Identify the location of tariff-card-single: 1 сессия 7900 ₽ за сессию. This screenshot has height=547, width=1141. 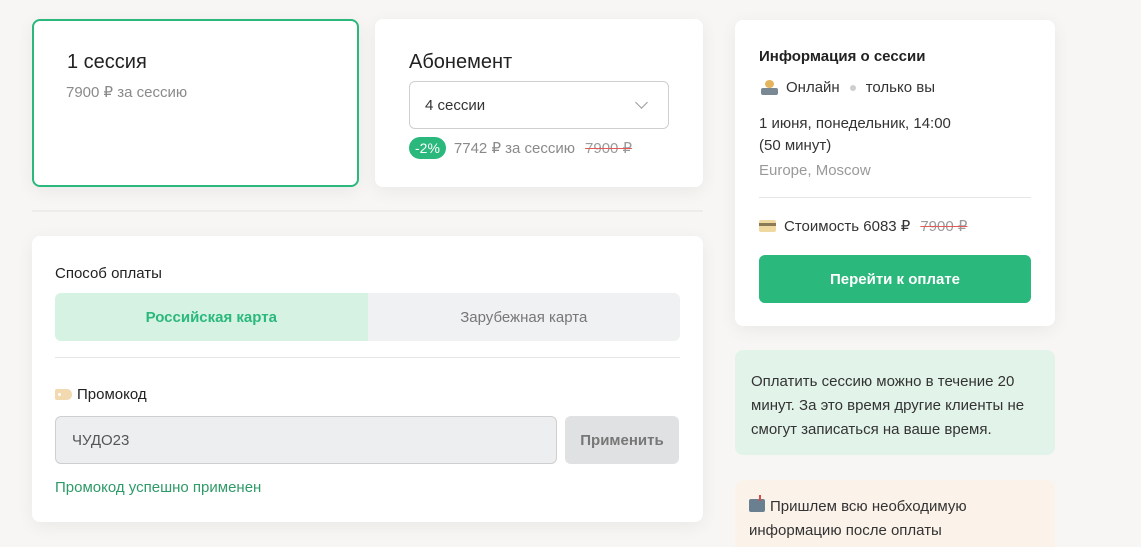
(195, 103).